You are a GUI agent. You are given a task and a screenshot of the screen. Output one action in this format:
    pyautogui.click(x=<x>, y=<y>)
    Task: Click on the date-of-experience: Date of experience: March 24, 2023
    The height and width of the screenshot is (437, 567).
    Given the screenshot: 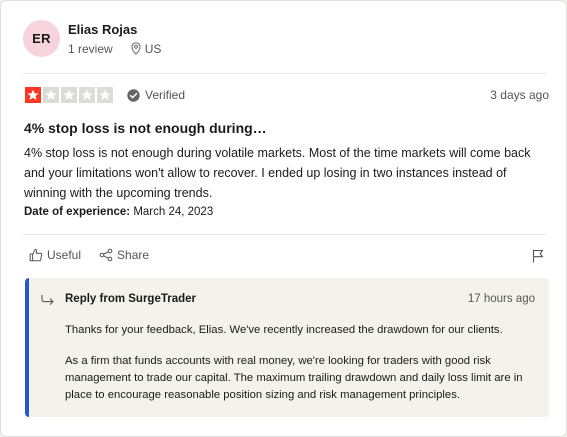 What is the action you would take?
    pyautogui.click(x=118, y=212)
    